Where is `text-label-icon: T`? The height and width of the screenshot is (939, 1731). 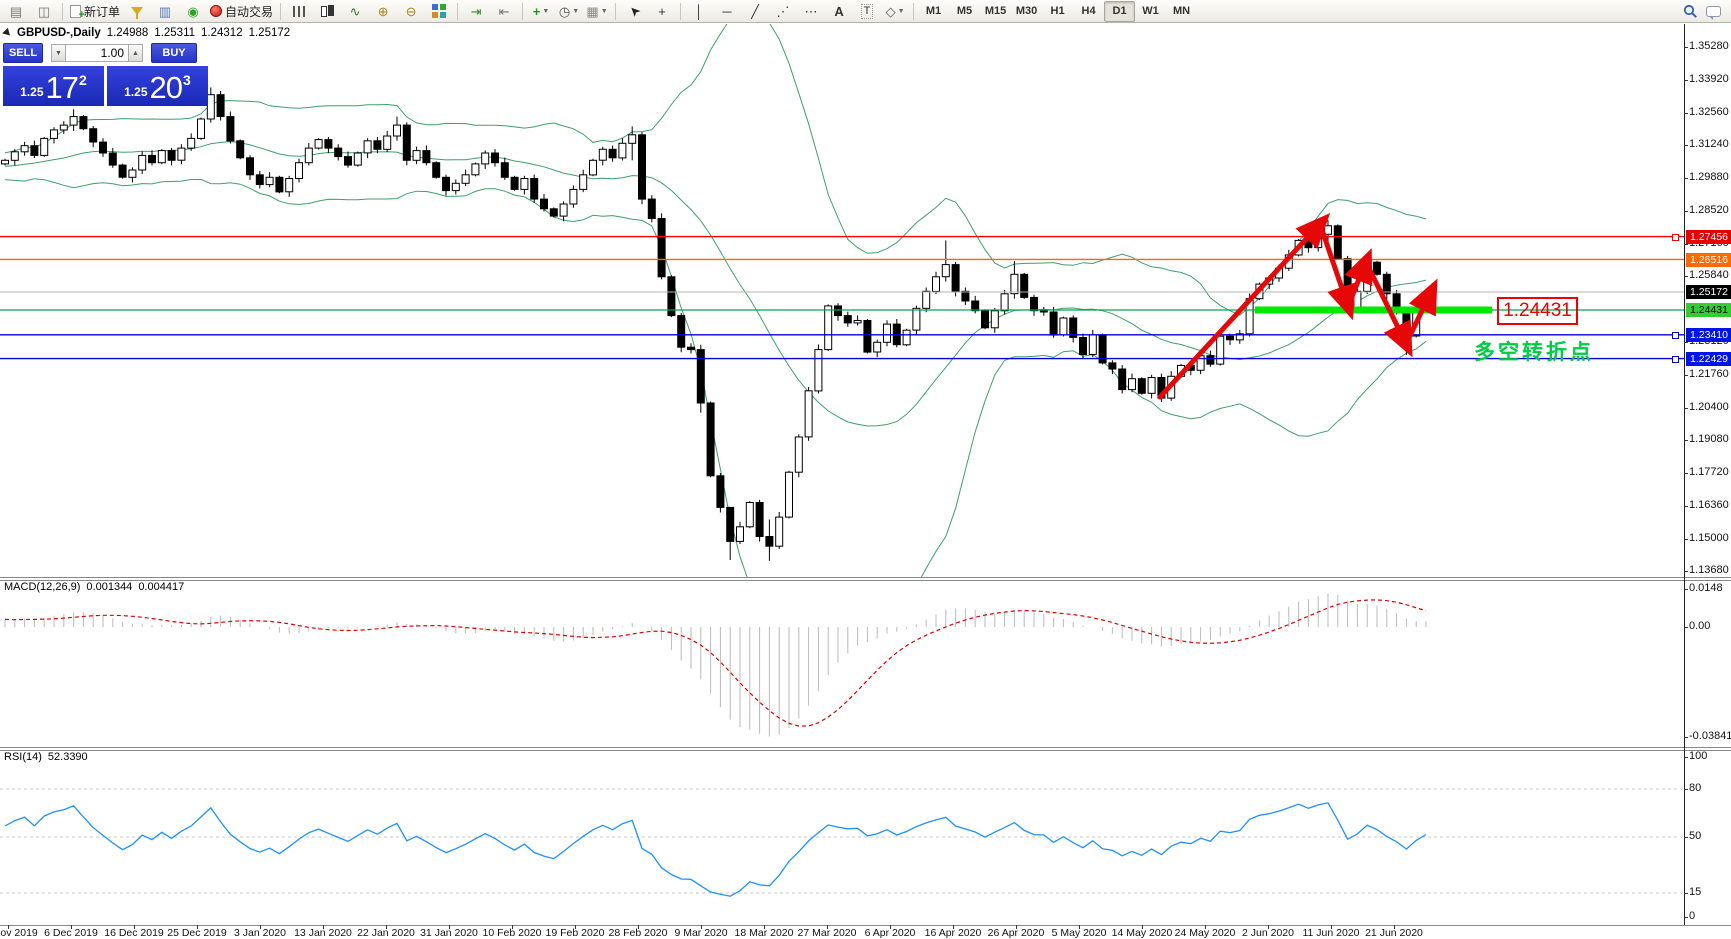
text-label-icon: T is located at coordinates (867, 11).